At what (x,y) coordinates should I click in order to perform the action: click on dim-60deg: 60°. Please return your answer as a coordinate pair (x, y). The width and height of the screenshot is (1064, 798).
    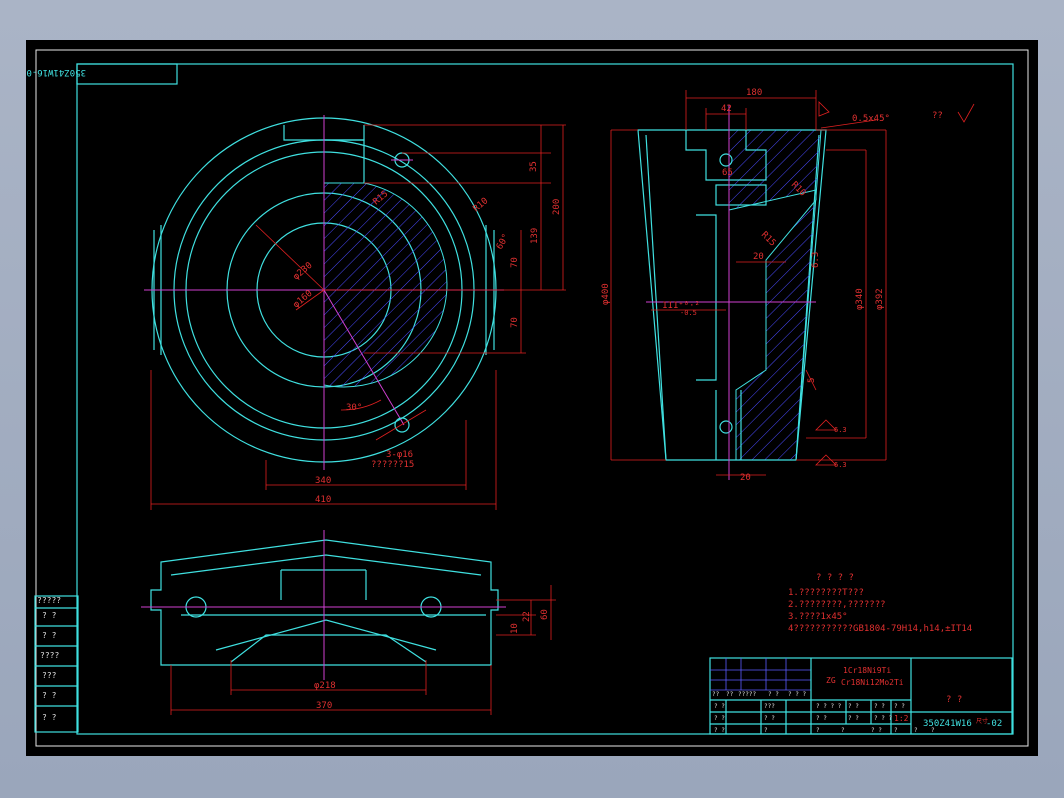
    Looking at the image, I should click on (503, 241).